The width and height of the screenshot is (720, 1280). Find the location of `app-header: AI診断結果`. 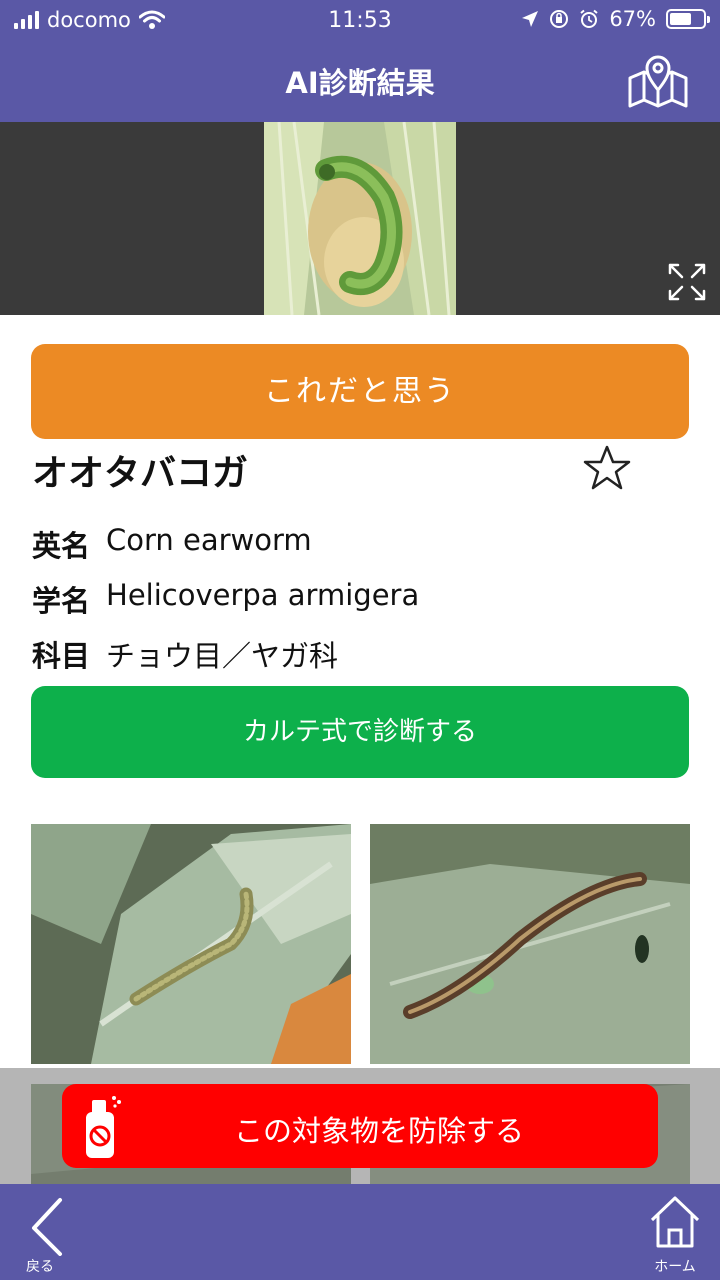

app-header: AI診断結果 is located at coordinates (360, 81).